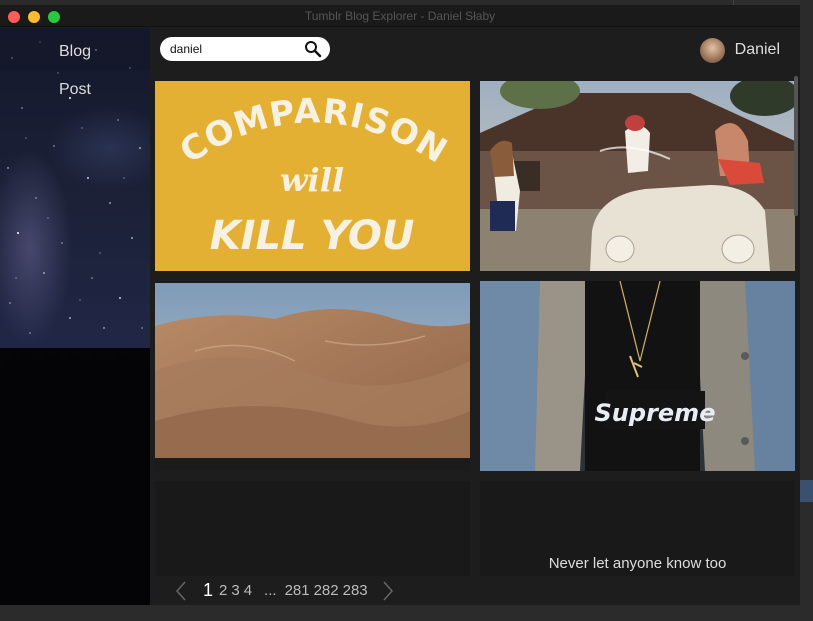  Describe the element at coordinates (796, 146) in the screenshot. I see `scrollbar` at that location.